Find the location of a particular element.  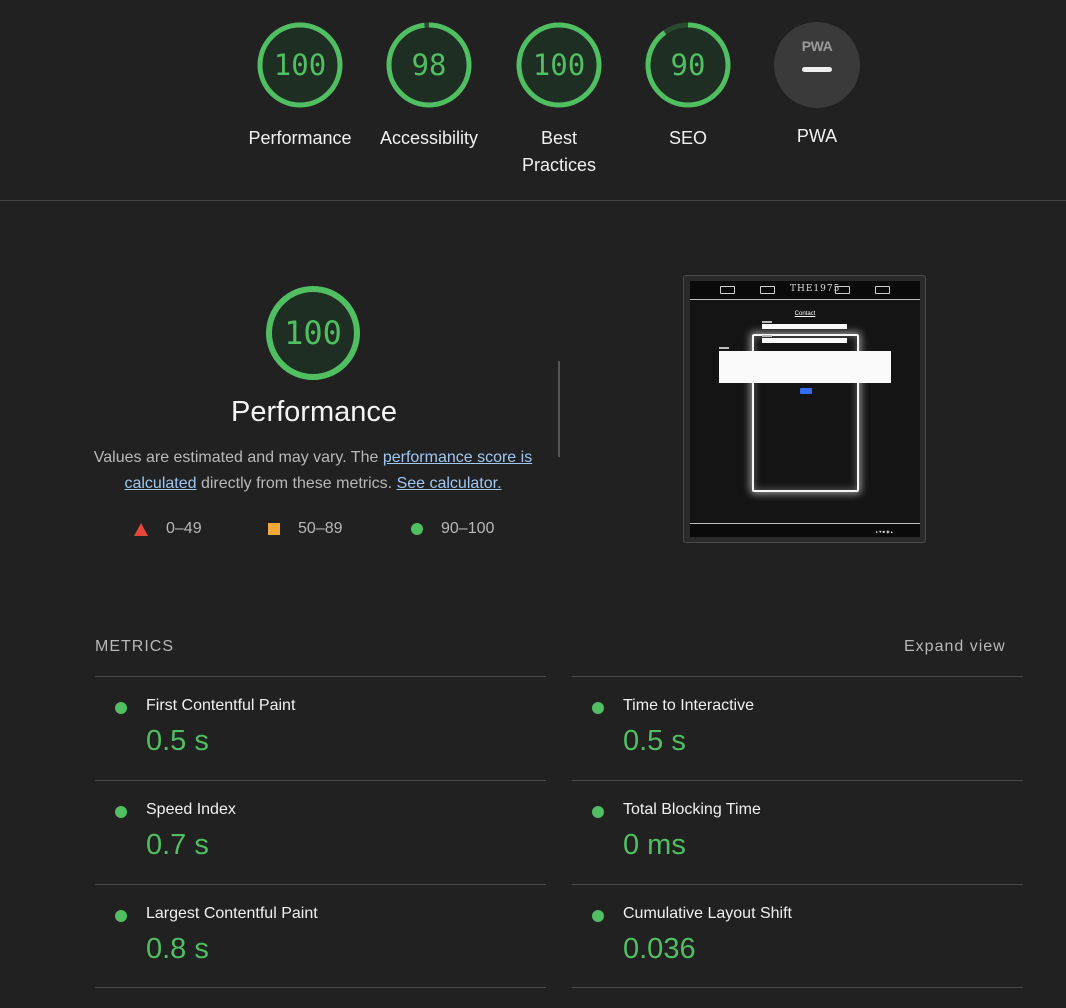

gauge-label: Accessibility is located at coordinates (429, 138).